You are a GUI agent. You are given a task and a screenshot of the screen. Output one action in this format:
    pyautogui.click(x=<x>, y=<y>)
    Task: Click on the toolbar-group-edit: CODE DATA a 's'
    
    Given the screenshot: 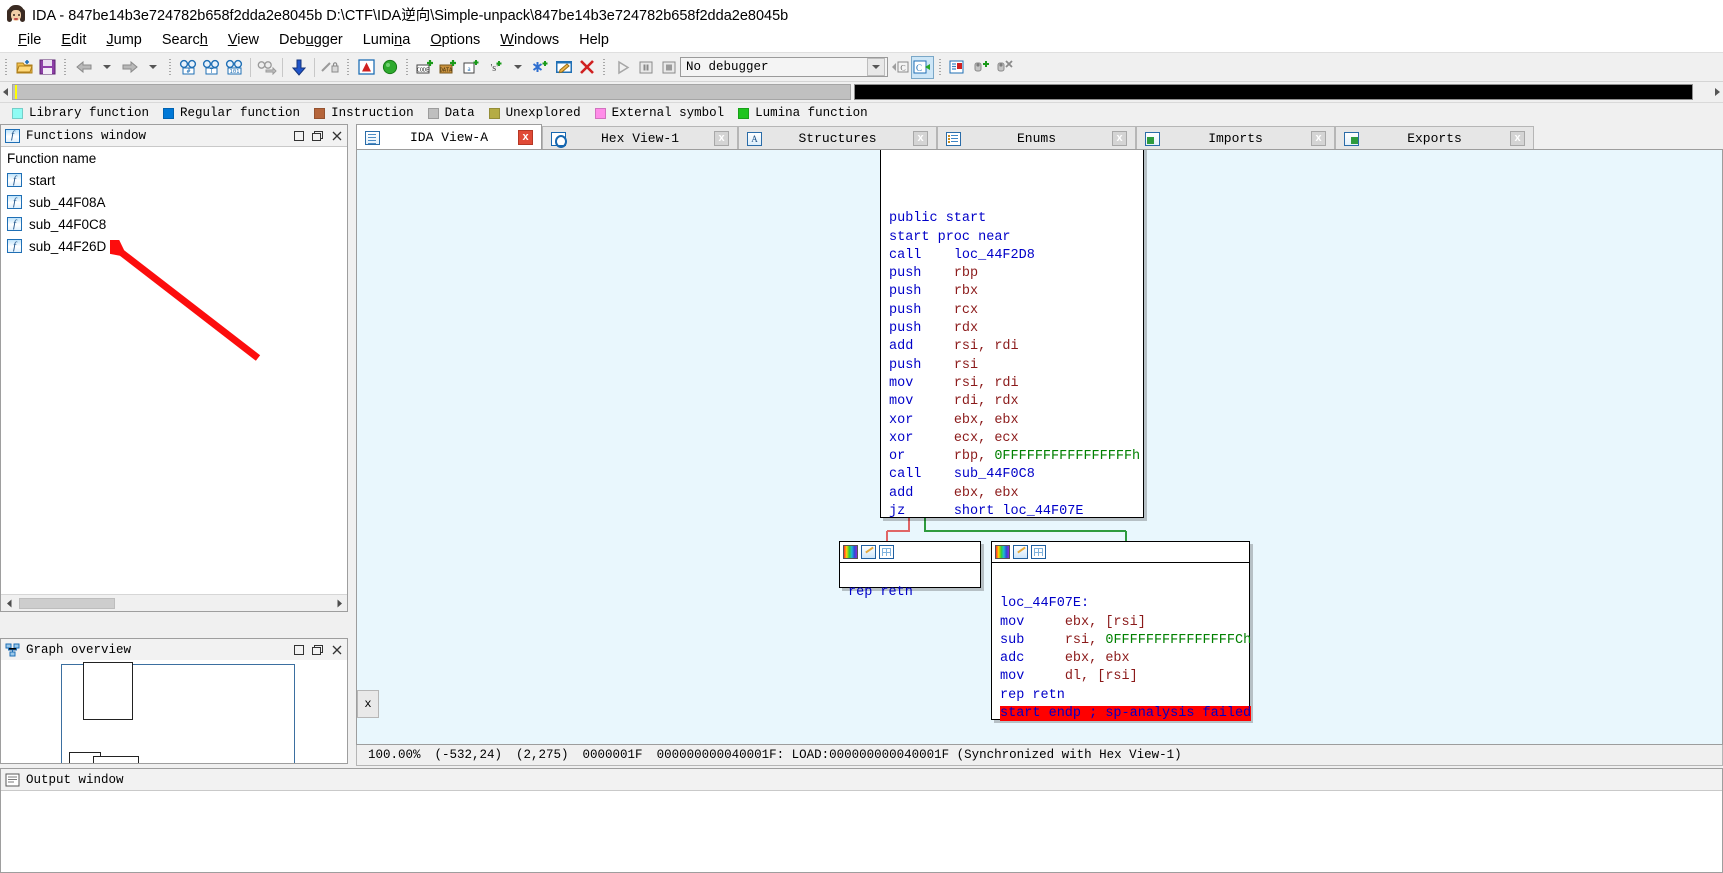 What is the action you would take?
    pyautogui.click(x=499, y=67)
    